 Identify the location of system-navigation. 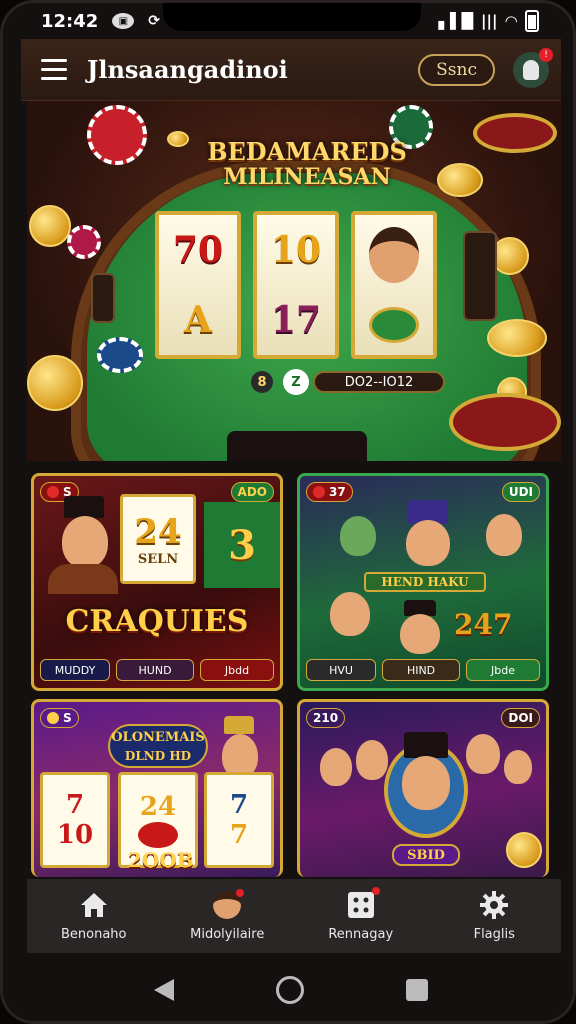
(288, 987).